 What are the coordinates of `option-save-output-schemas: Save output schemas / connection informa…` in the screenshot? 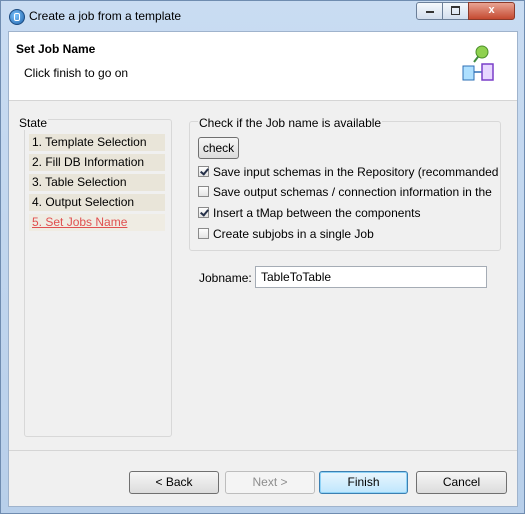 It's located at (348, 193).